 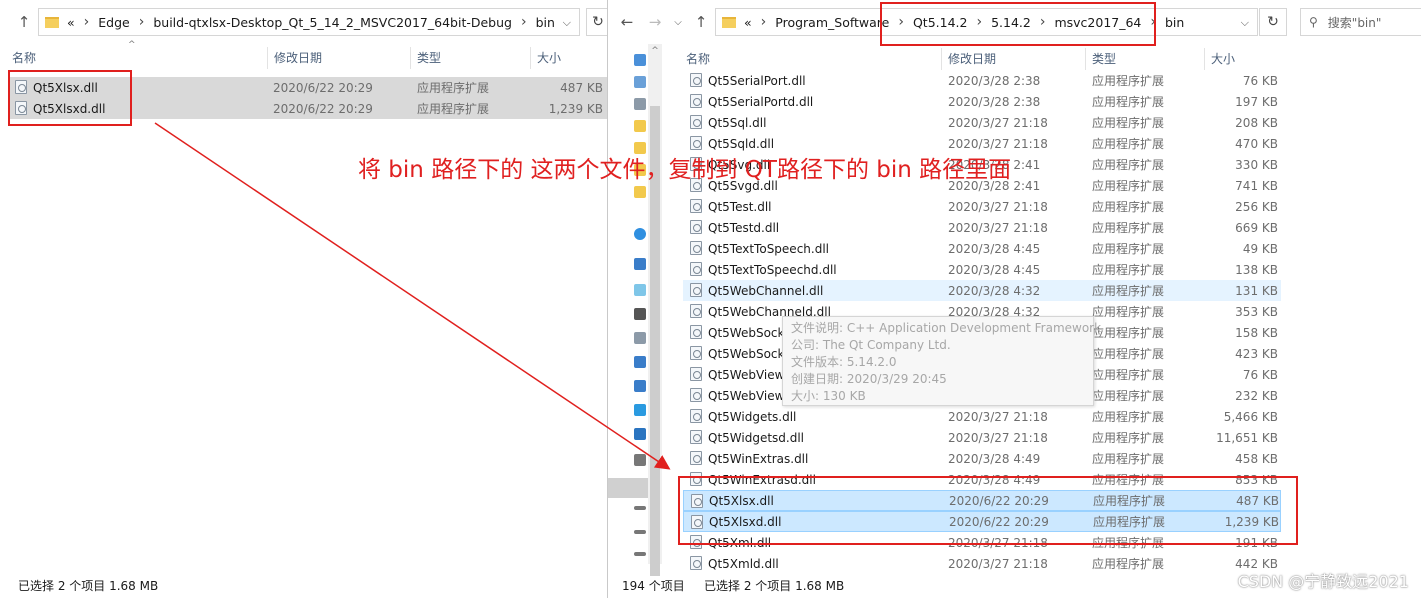 What do you see at coordinates (1323, 581) in the screenshot?
I see `csdn-watermark: CSDN @宁静致远2021` at bounding box center [1323, 581].